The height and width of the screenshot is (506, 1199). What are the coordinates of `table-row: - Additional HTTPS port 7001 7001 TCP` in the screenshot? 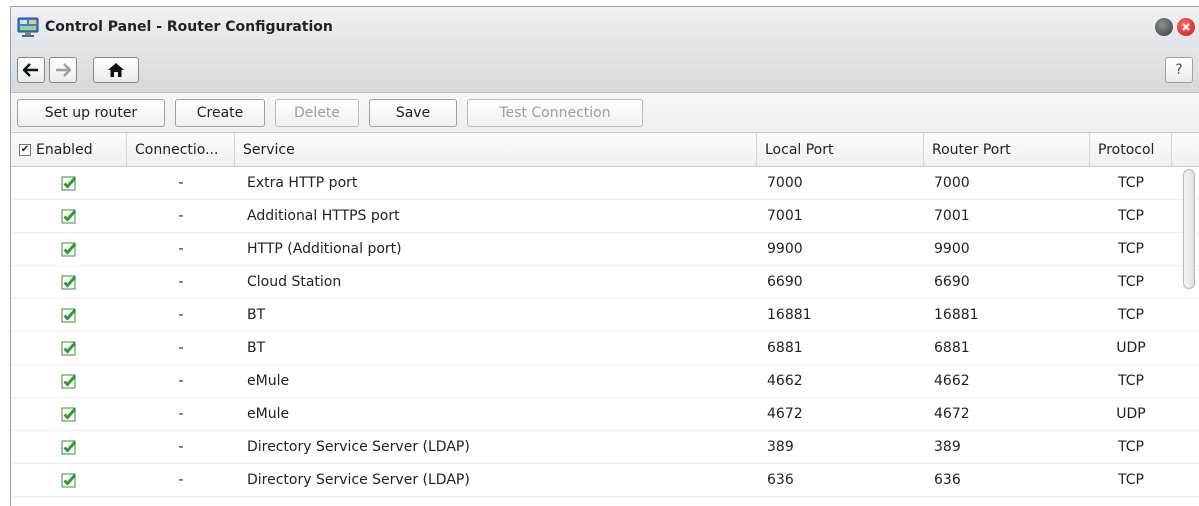 It's located at (605, 216).